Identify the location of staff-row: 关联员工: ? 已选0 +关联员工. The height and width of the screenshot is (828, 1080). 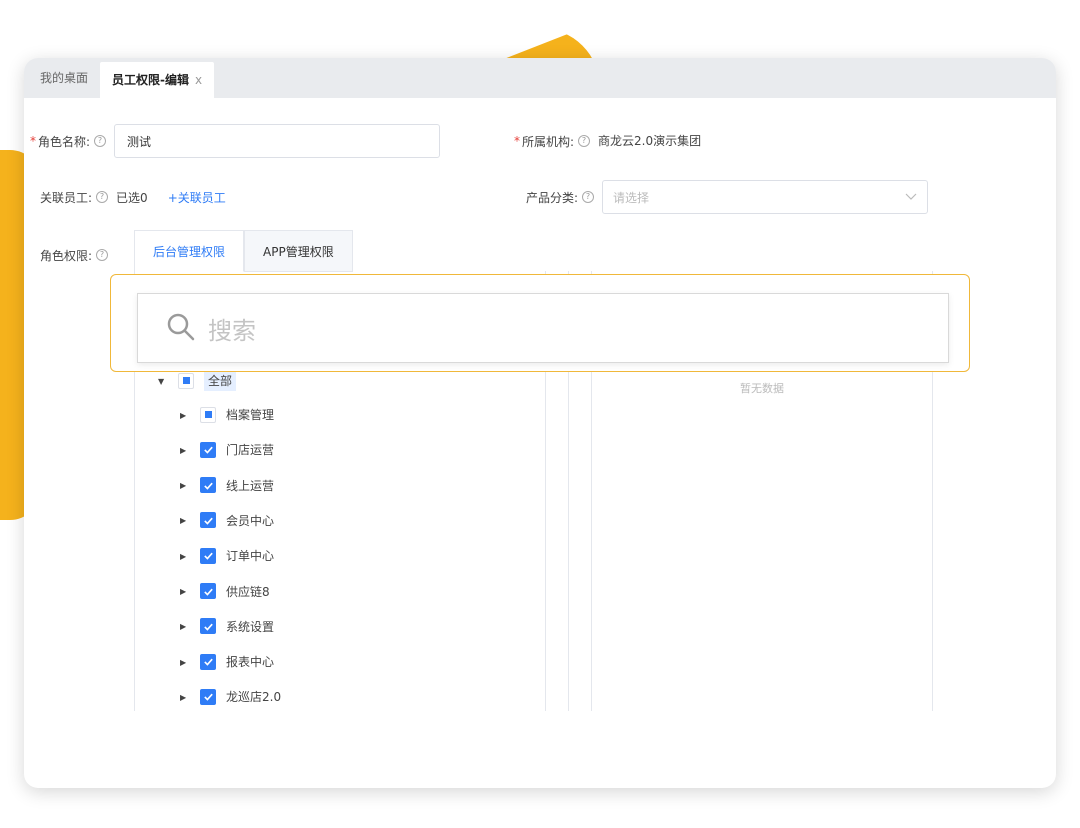
(133, 197).